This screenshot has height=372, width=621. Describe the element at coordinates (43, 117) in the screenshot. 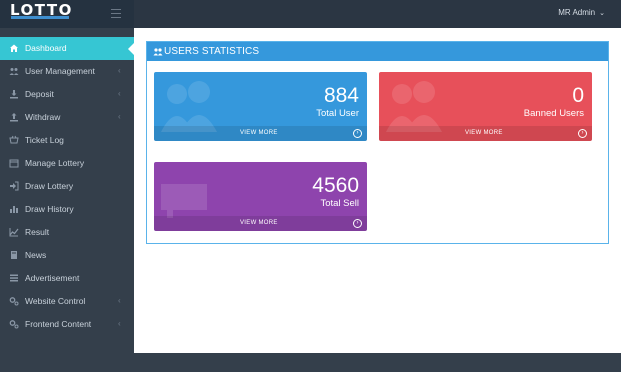

I see `sidebar-item-label: Withdraw` at that location.